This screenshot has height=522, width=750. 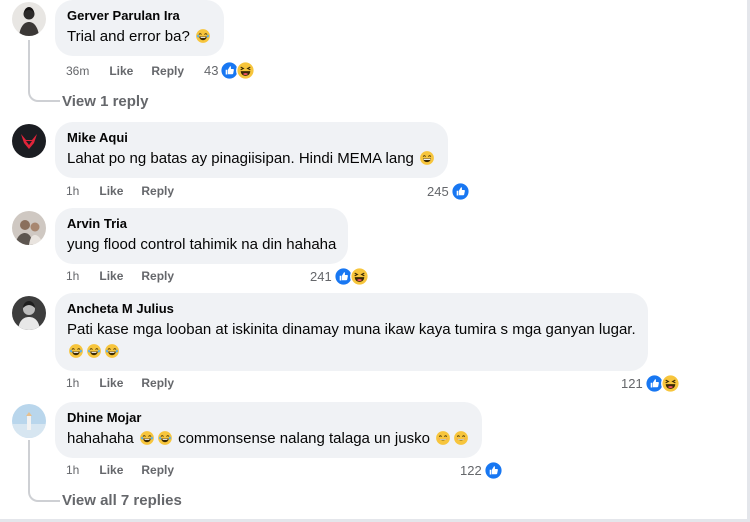 What do you see at coordinates (351, 309) in the screenshot?
I see `comment-author: Ancheta M Julius` at bounding box center [351, 309].